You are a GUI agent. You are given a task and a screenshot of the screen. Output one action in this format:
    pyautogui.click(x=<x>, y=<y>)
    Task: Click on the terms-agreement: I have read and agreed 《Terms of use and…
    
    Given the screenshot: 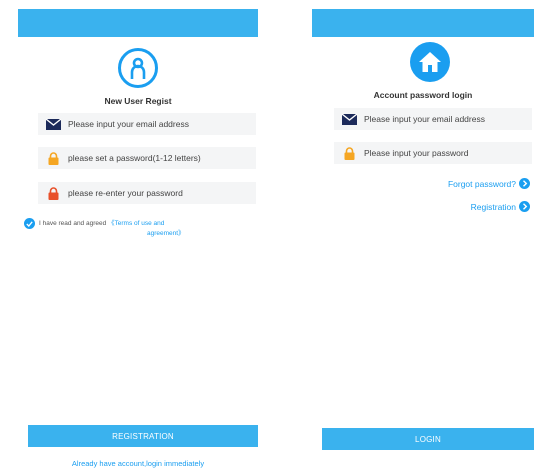 What is the action you would take?
    pyautogui.click(x=134, y=228)
    